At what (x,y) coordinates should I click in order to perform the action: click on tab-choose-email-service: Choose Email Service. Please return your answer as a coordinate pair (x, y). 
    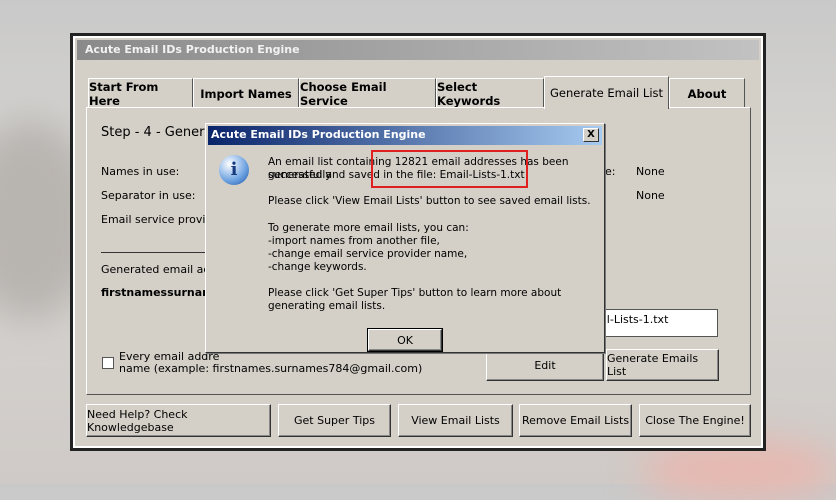
    Looking at the image, I should click on (367, 93).